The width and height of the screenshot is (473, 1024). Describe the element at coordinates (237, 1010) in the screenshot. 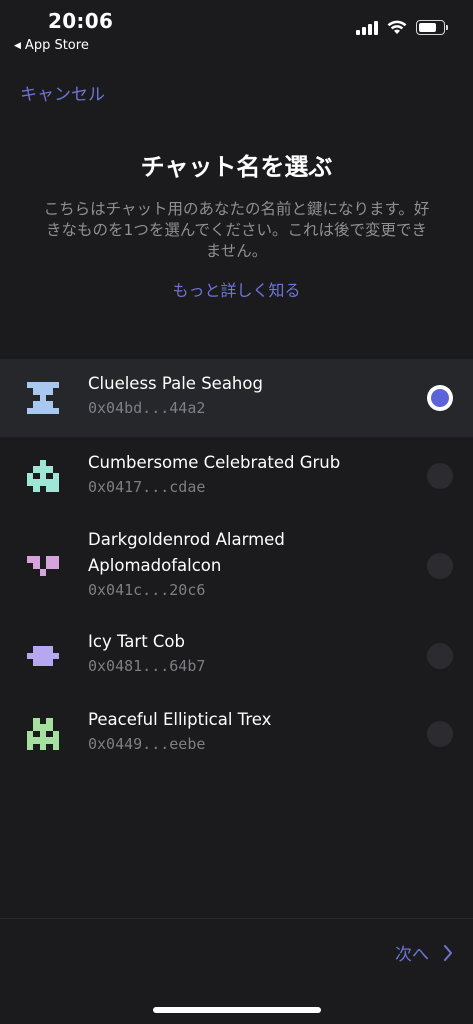

I see `home-indicator` at that location.